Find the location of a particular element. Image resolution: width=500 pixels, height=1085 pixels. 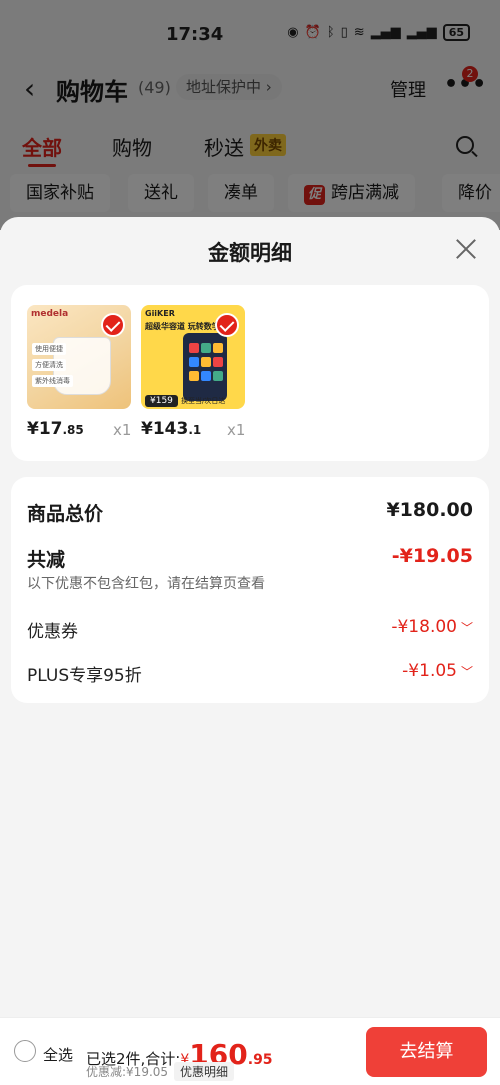

select-all-label: 全选 is located at coordinates (58, 1054).